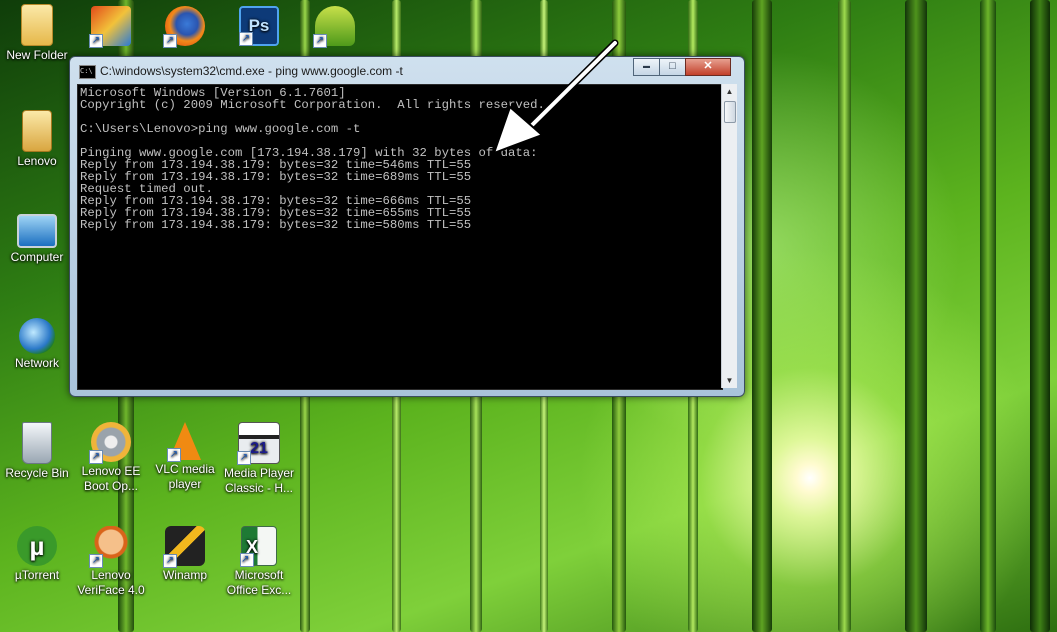 The image size is (1057, 632). What do you see at coordinates (184, 575) in the screenshot?
I see `desktop-icon-label: Winamp` at bounding box center [184, 575].